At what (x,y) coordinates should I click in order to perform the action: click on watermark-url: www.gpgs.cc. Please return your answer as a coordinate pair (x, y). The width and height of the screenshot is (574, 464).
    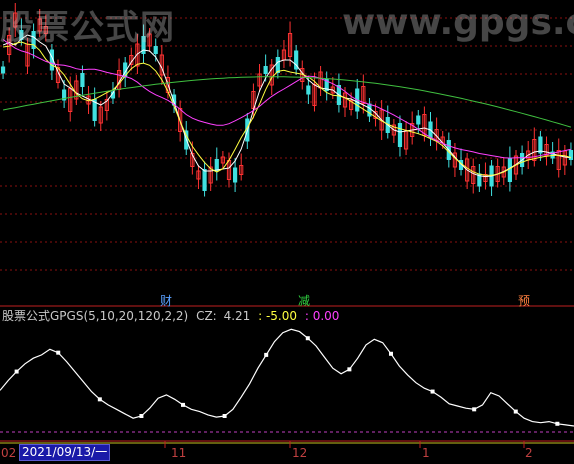
    Looking at the image, I should click on (458, 22).